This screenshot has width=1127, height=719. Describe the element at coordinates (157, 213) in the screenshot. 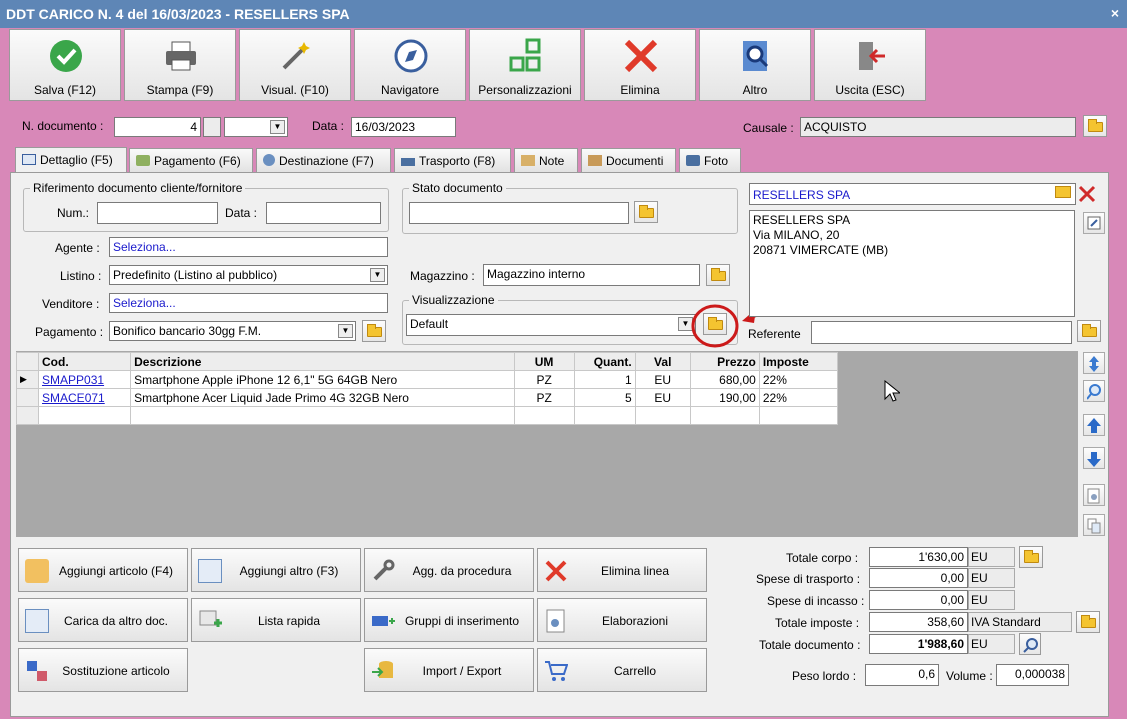

I see `num-input` at that location.